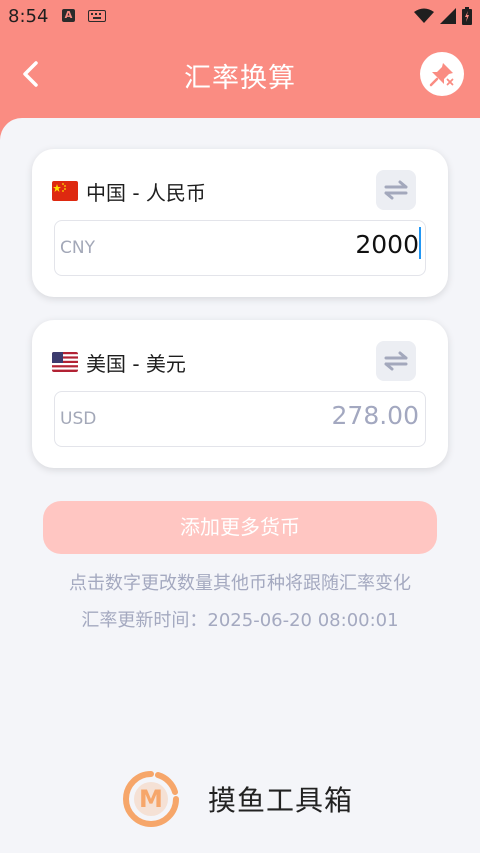 This screenshot has width=480, height=853. I want to click on currency-name: 中国 - 人民币, so click(146, 192).